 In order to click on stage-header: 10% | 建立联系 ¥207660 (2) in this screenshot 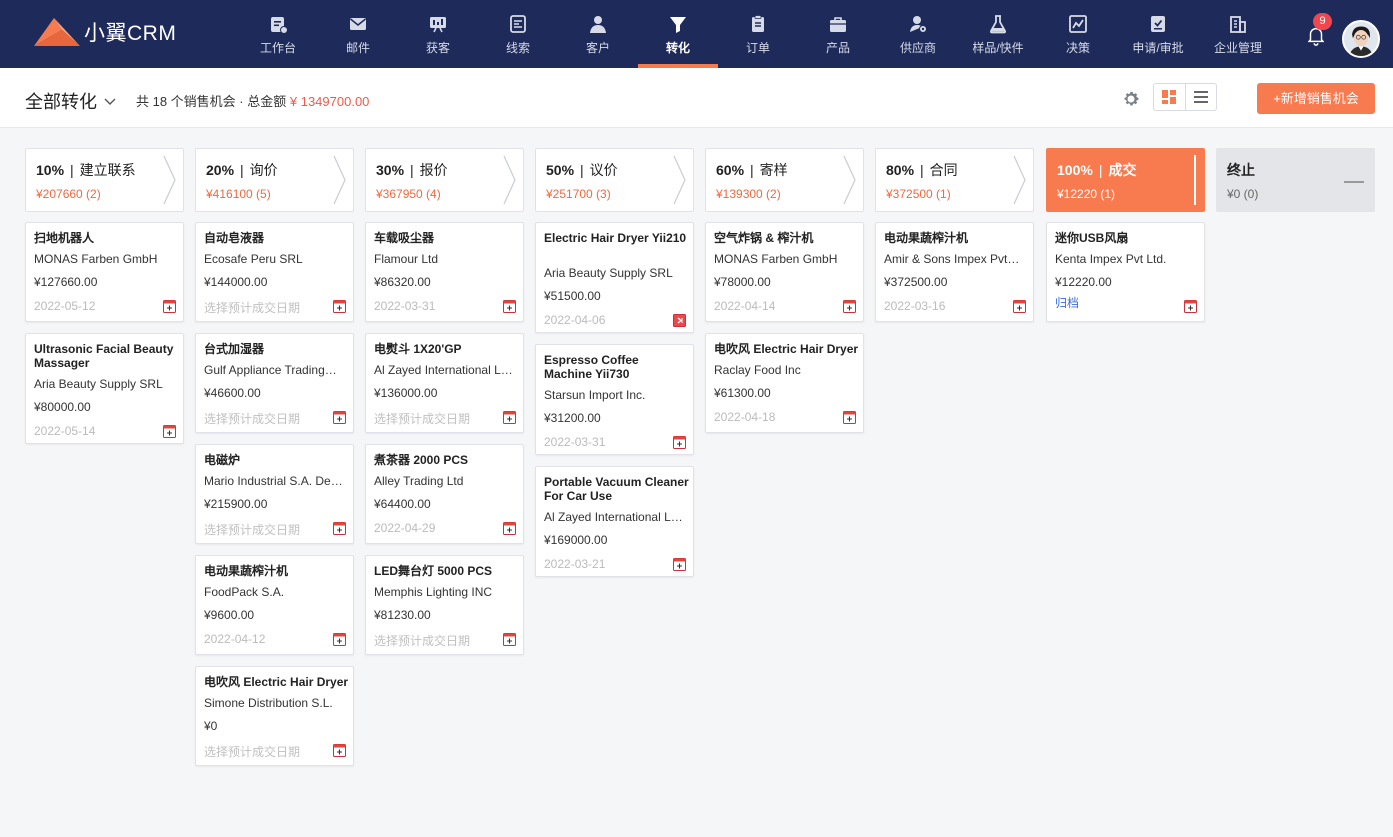, I will do `click(104, 180)`.